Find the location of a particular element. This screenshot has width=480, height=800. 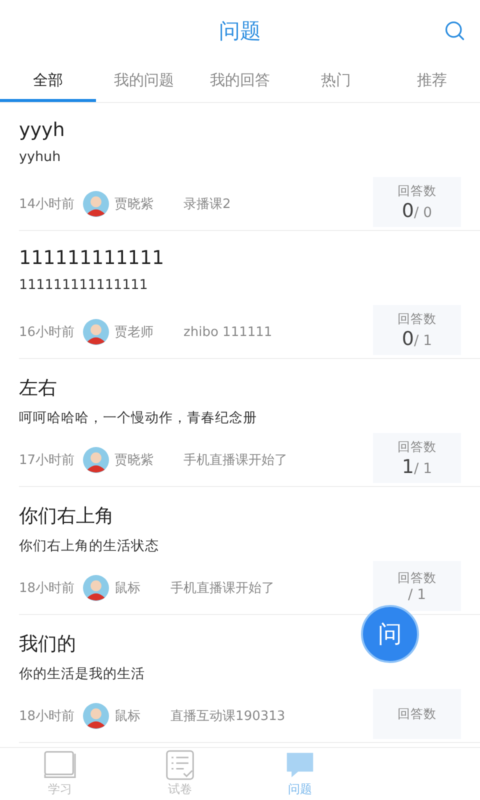

course-name: 直播互动课190313 is located at coordinates (228, 716).